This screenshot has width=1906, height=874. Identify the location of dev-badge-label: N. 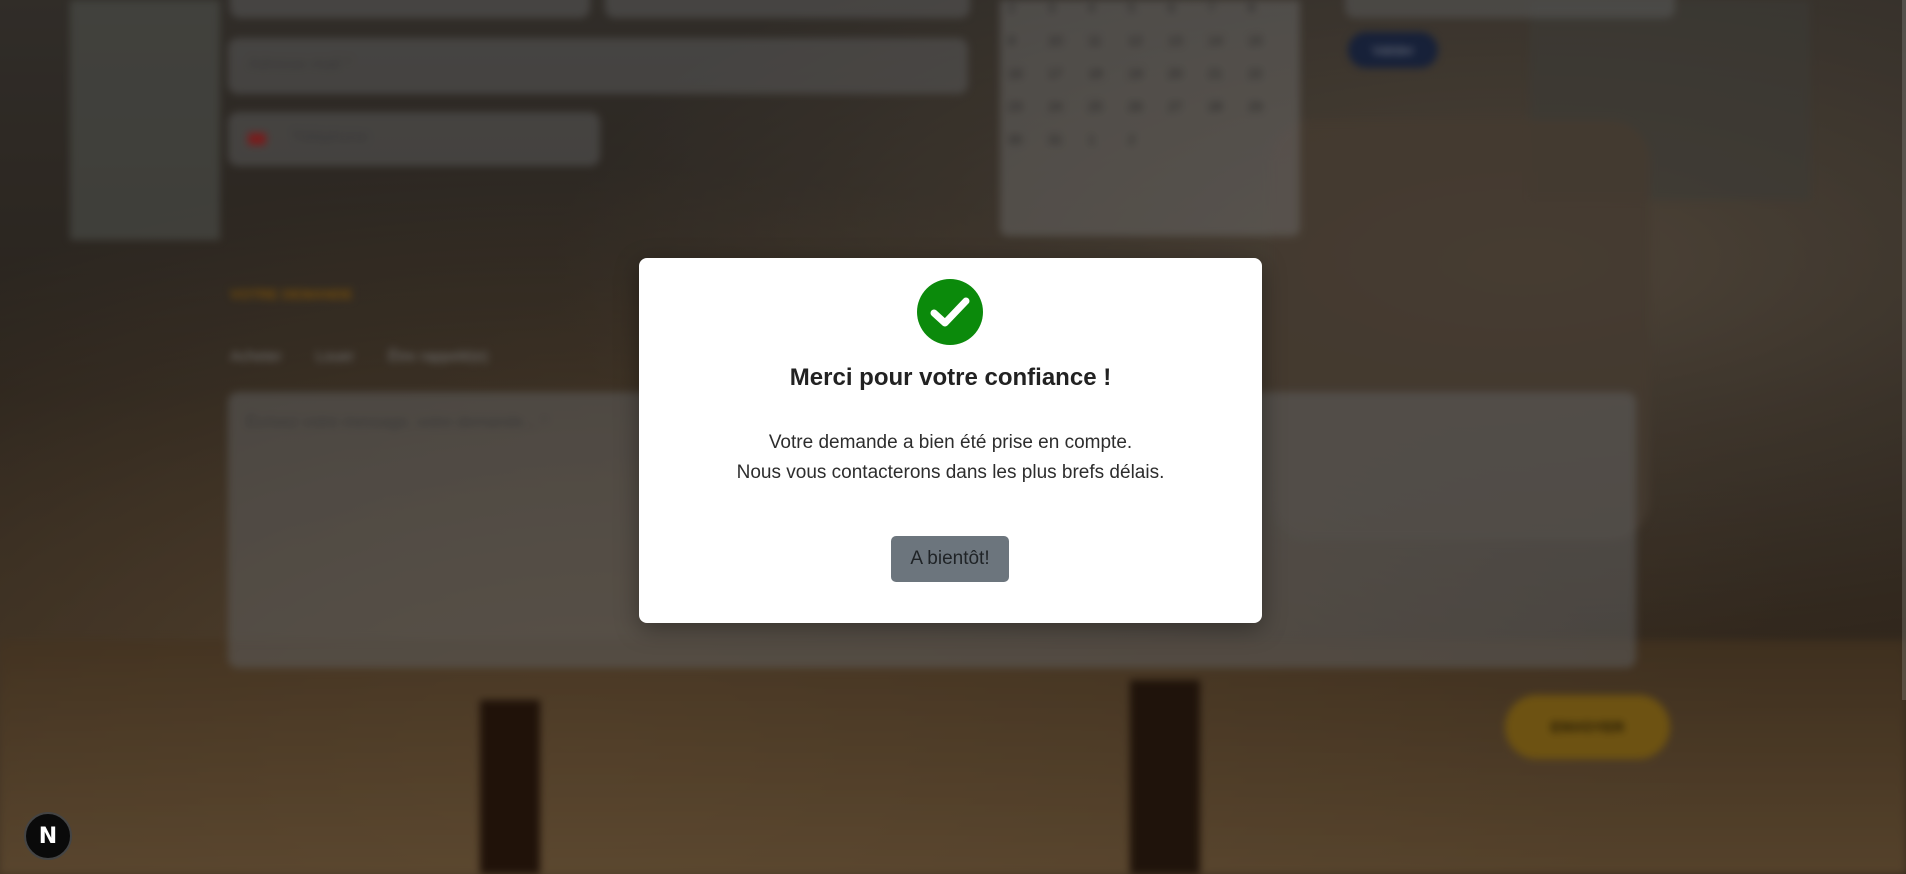
(48, 836).